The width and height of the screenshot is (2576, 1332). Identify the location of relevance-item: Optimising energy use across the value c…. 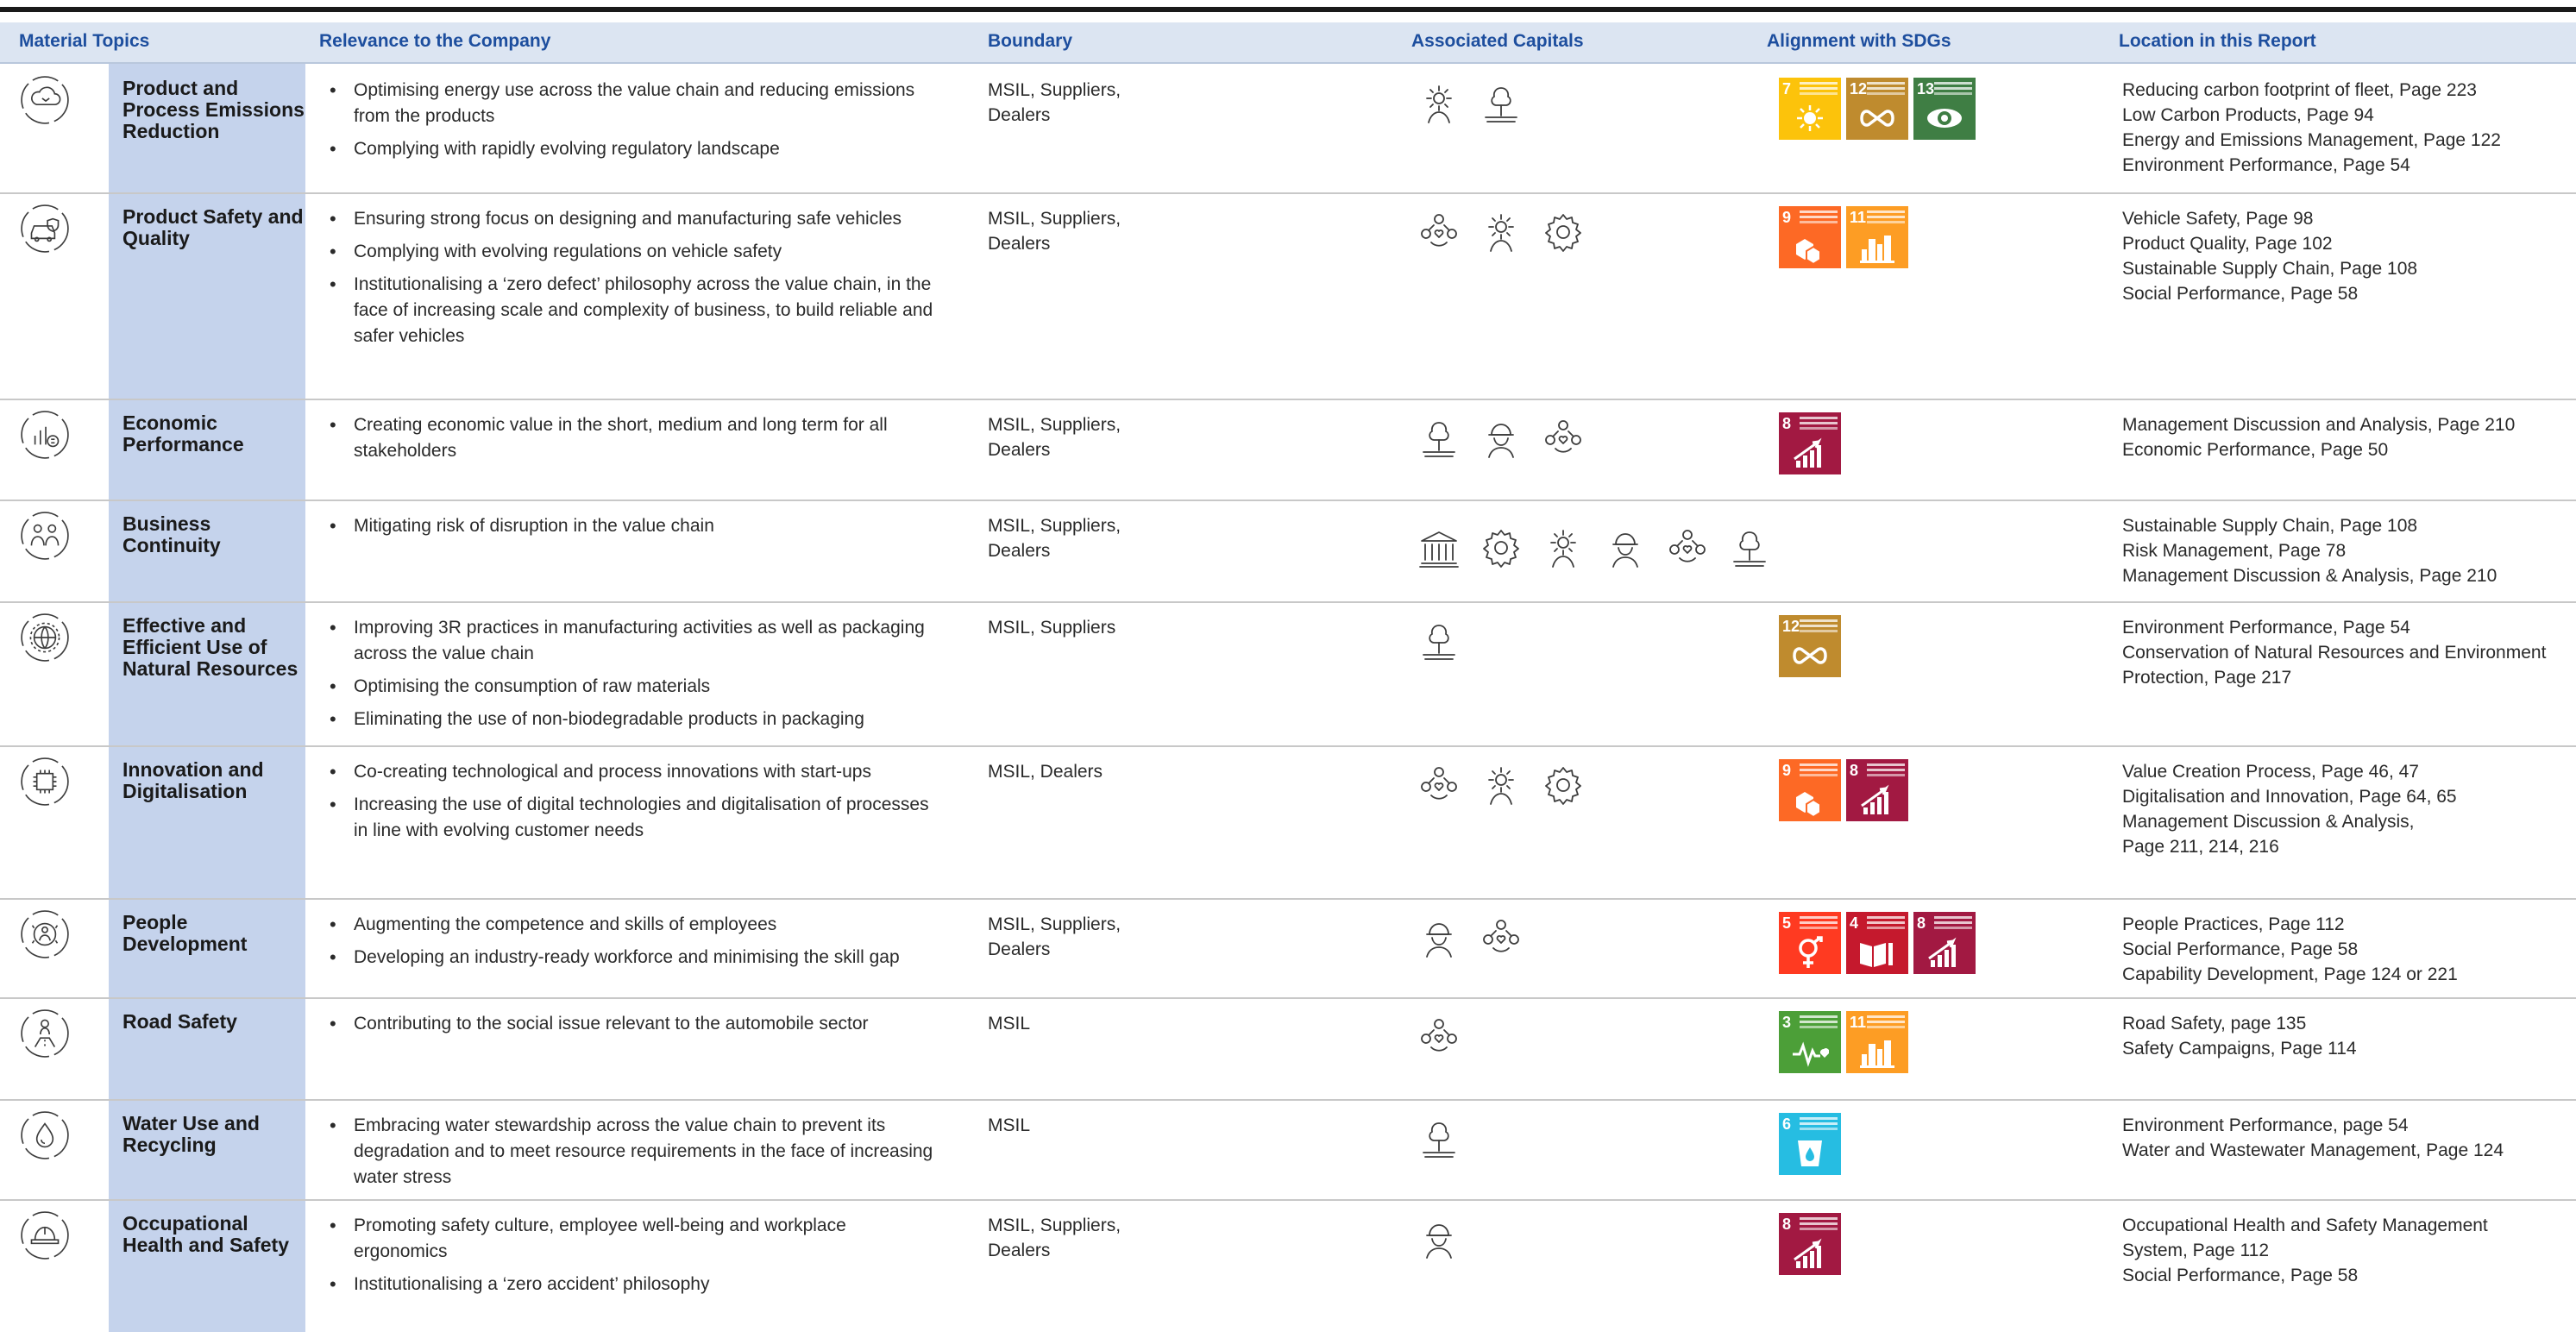
(629, 103).